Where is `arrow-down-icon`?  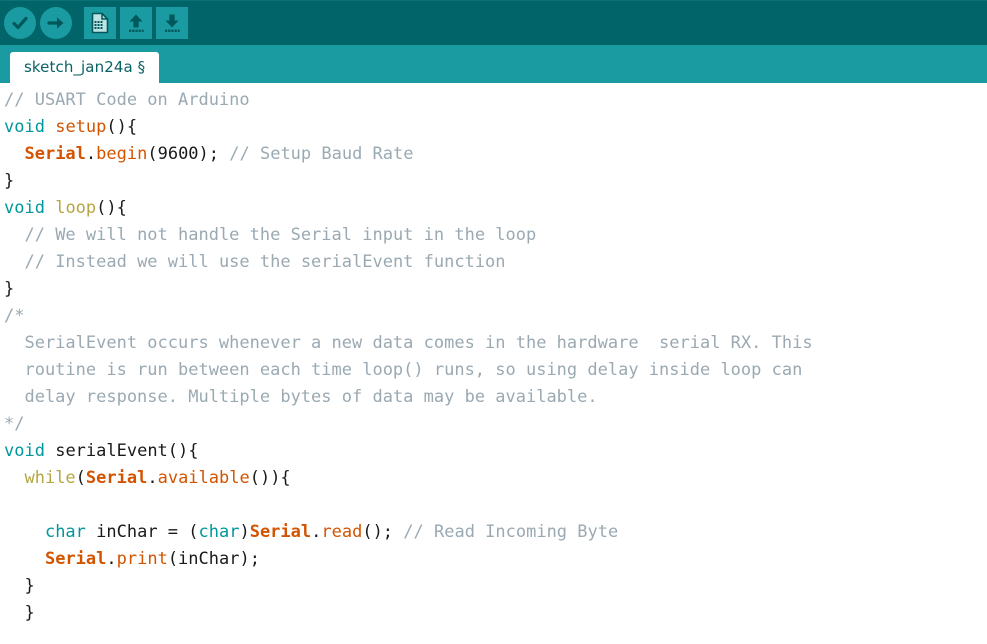 arrow-down-icon is located at coordinates (172, 23).